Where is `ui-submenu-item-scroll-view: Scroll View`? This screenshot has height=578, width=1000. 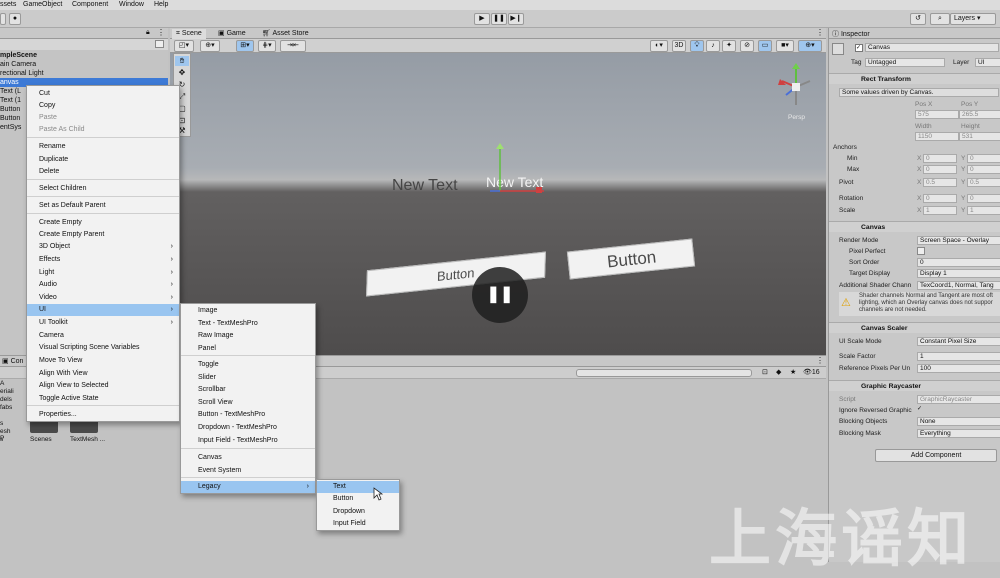 ui-submenu-item-scroll-view: Scroll View is located at coordinates (248, 403).